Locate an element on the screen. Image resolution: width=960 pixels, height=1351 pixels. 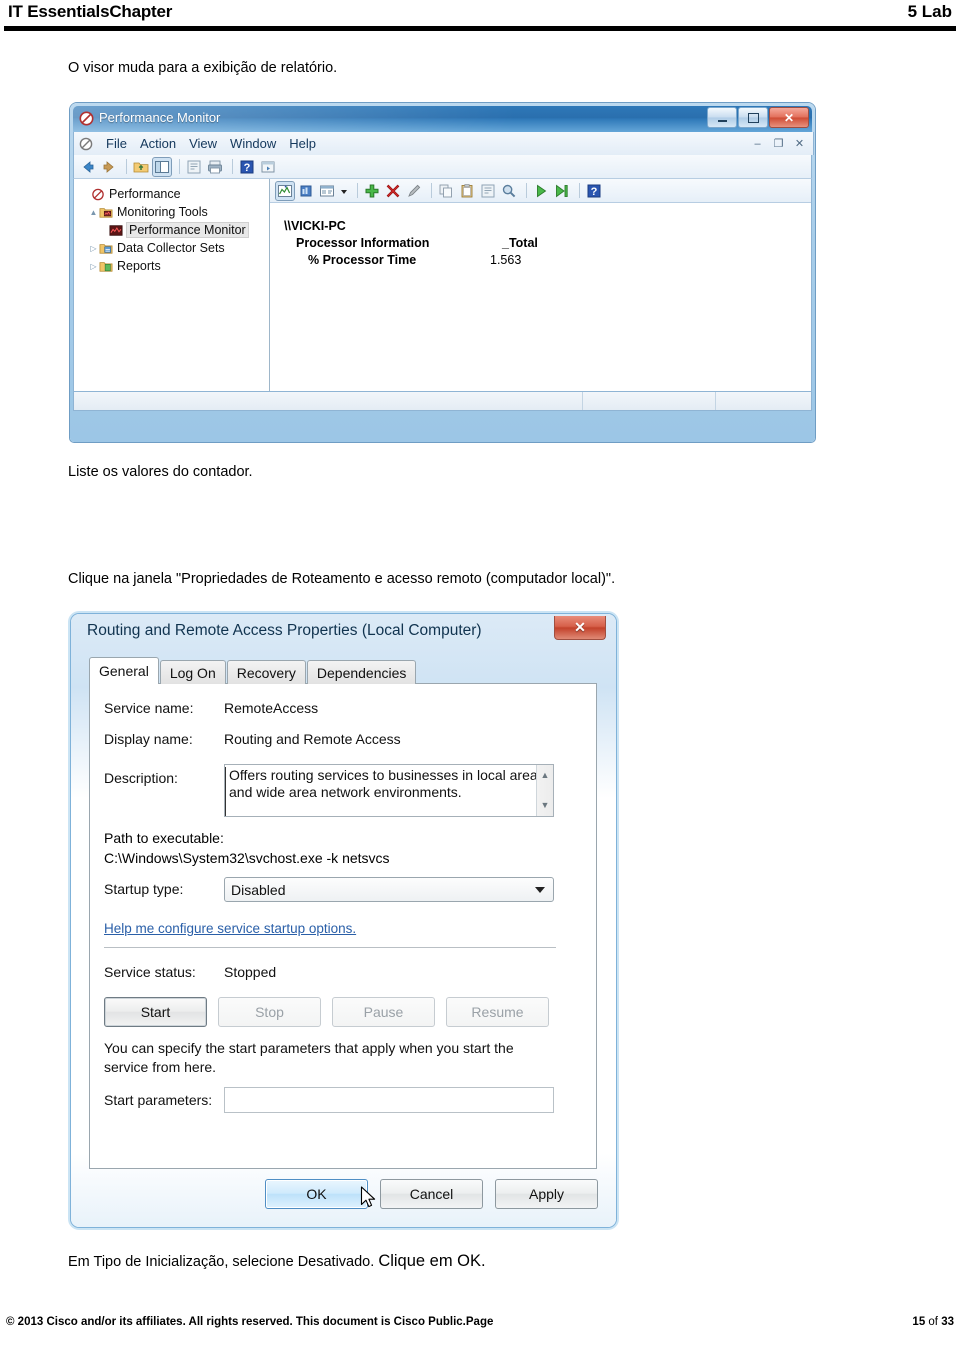
unfreeze-display-icon is located at coordinates (541, 191).